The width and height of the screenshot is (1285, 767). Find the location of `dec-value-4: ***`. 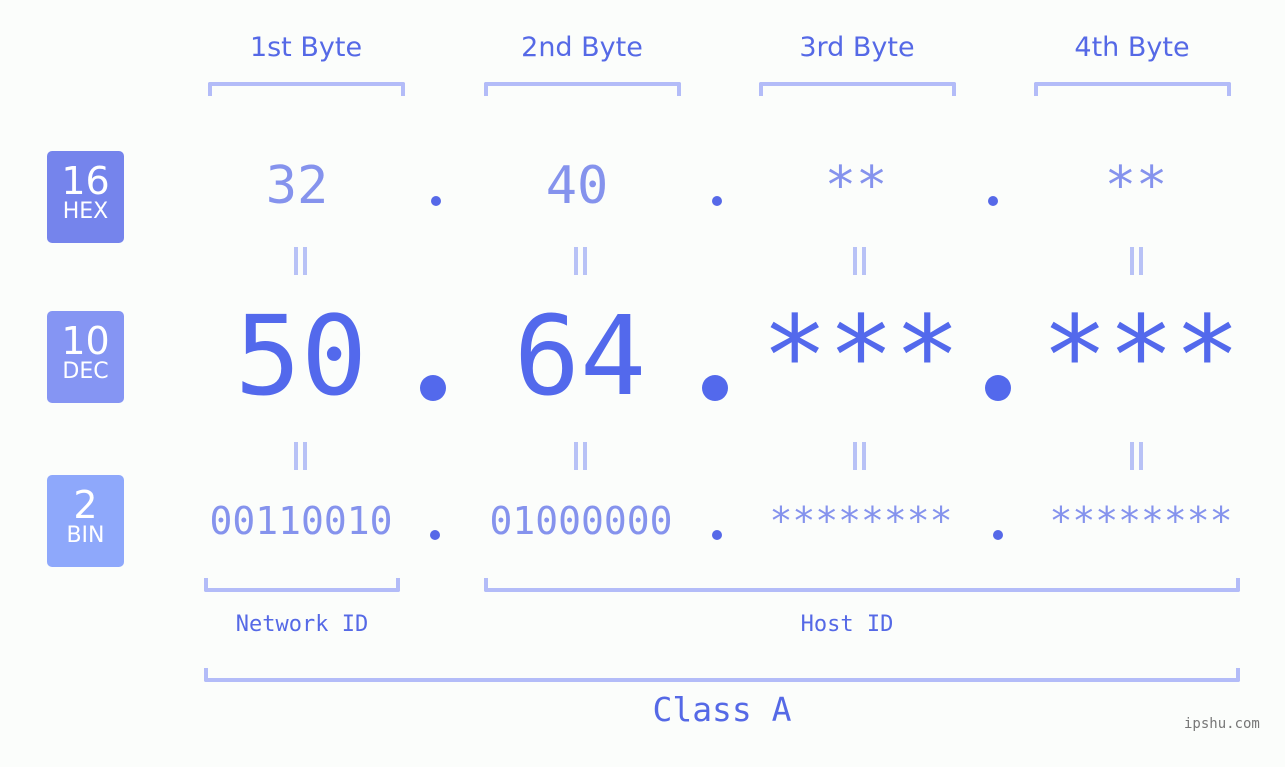

dec-value-4: *** is located at coordinates (1141, 356).